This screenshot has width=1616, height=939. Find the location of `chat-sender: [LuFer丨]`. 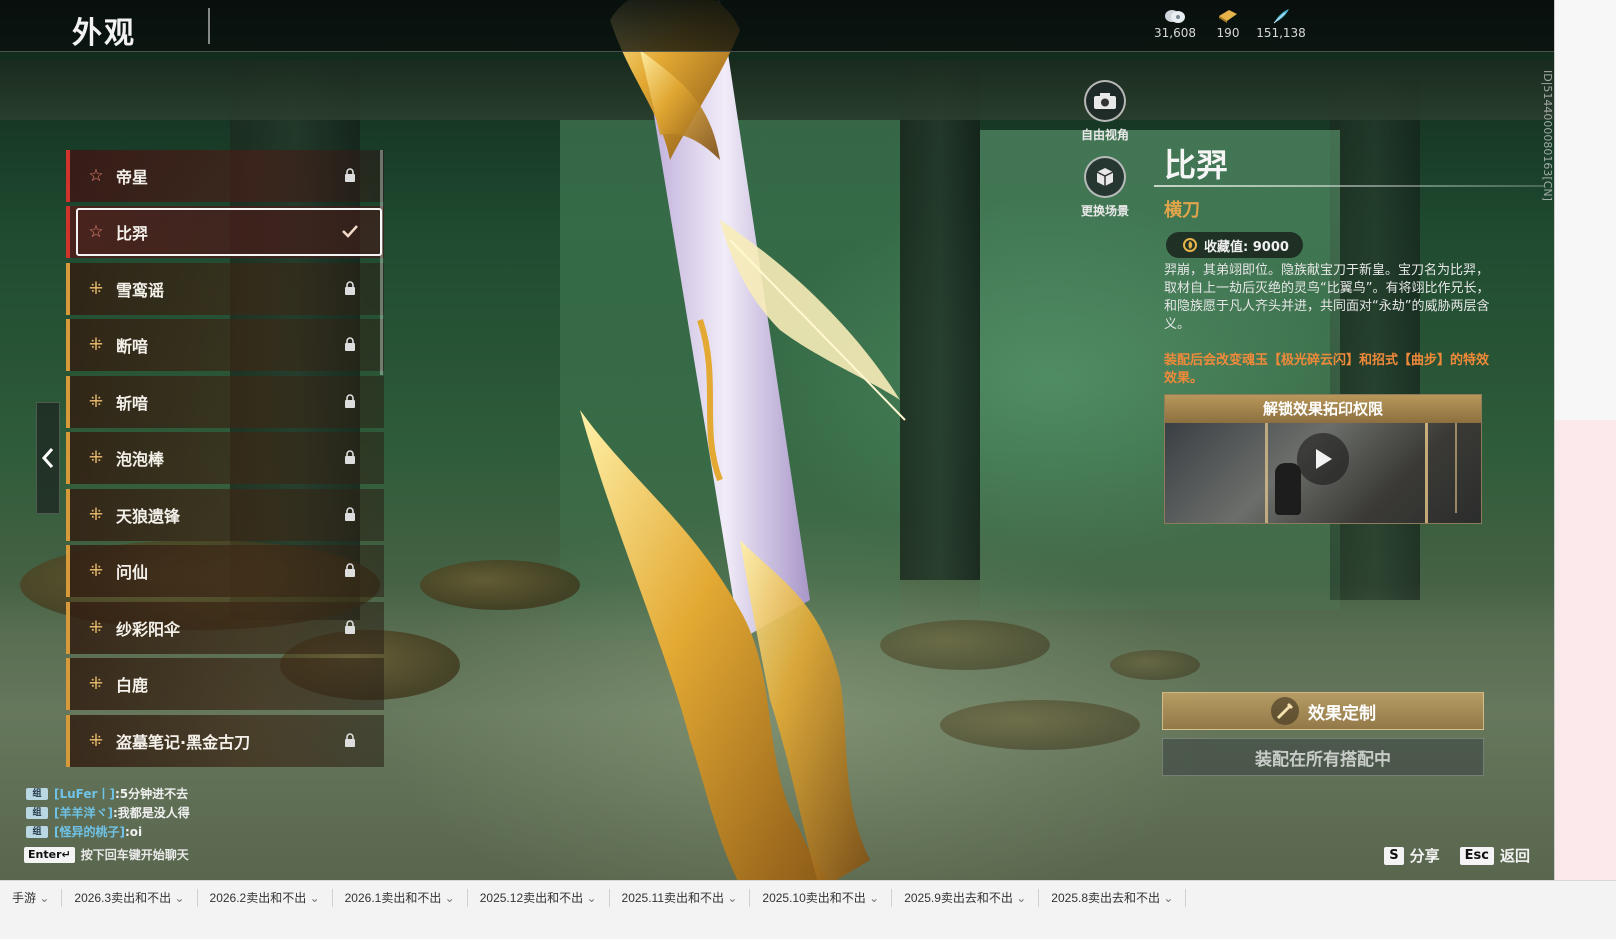

chat-sender: [LuFer丨] is located at coordinates (84, 793).